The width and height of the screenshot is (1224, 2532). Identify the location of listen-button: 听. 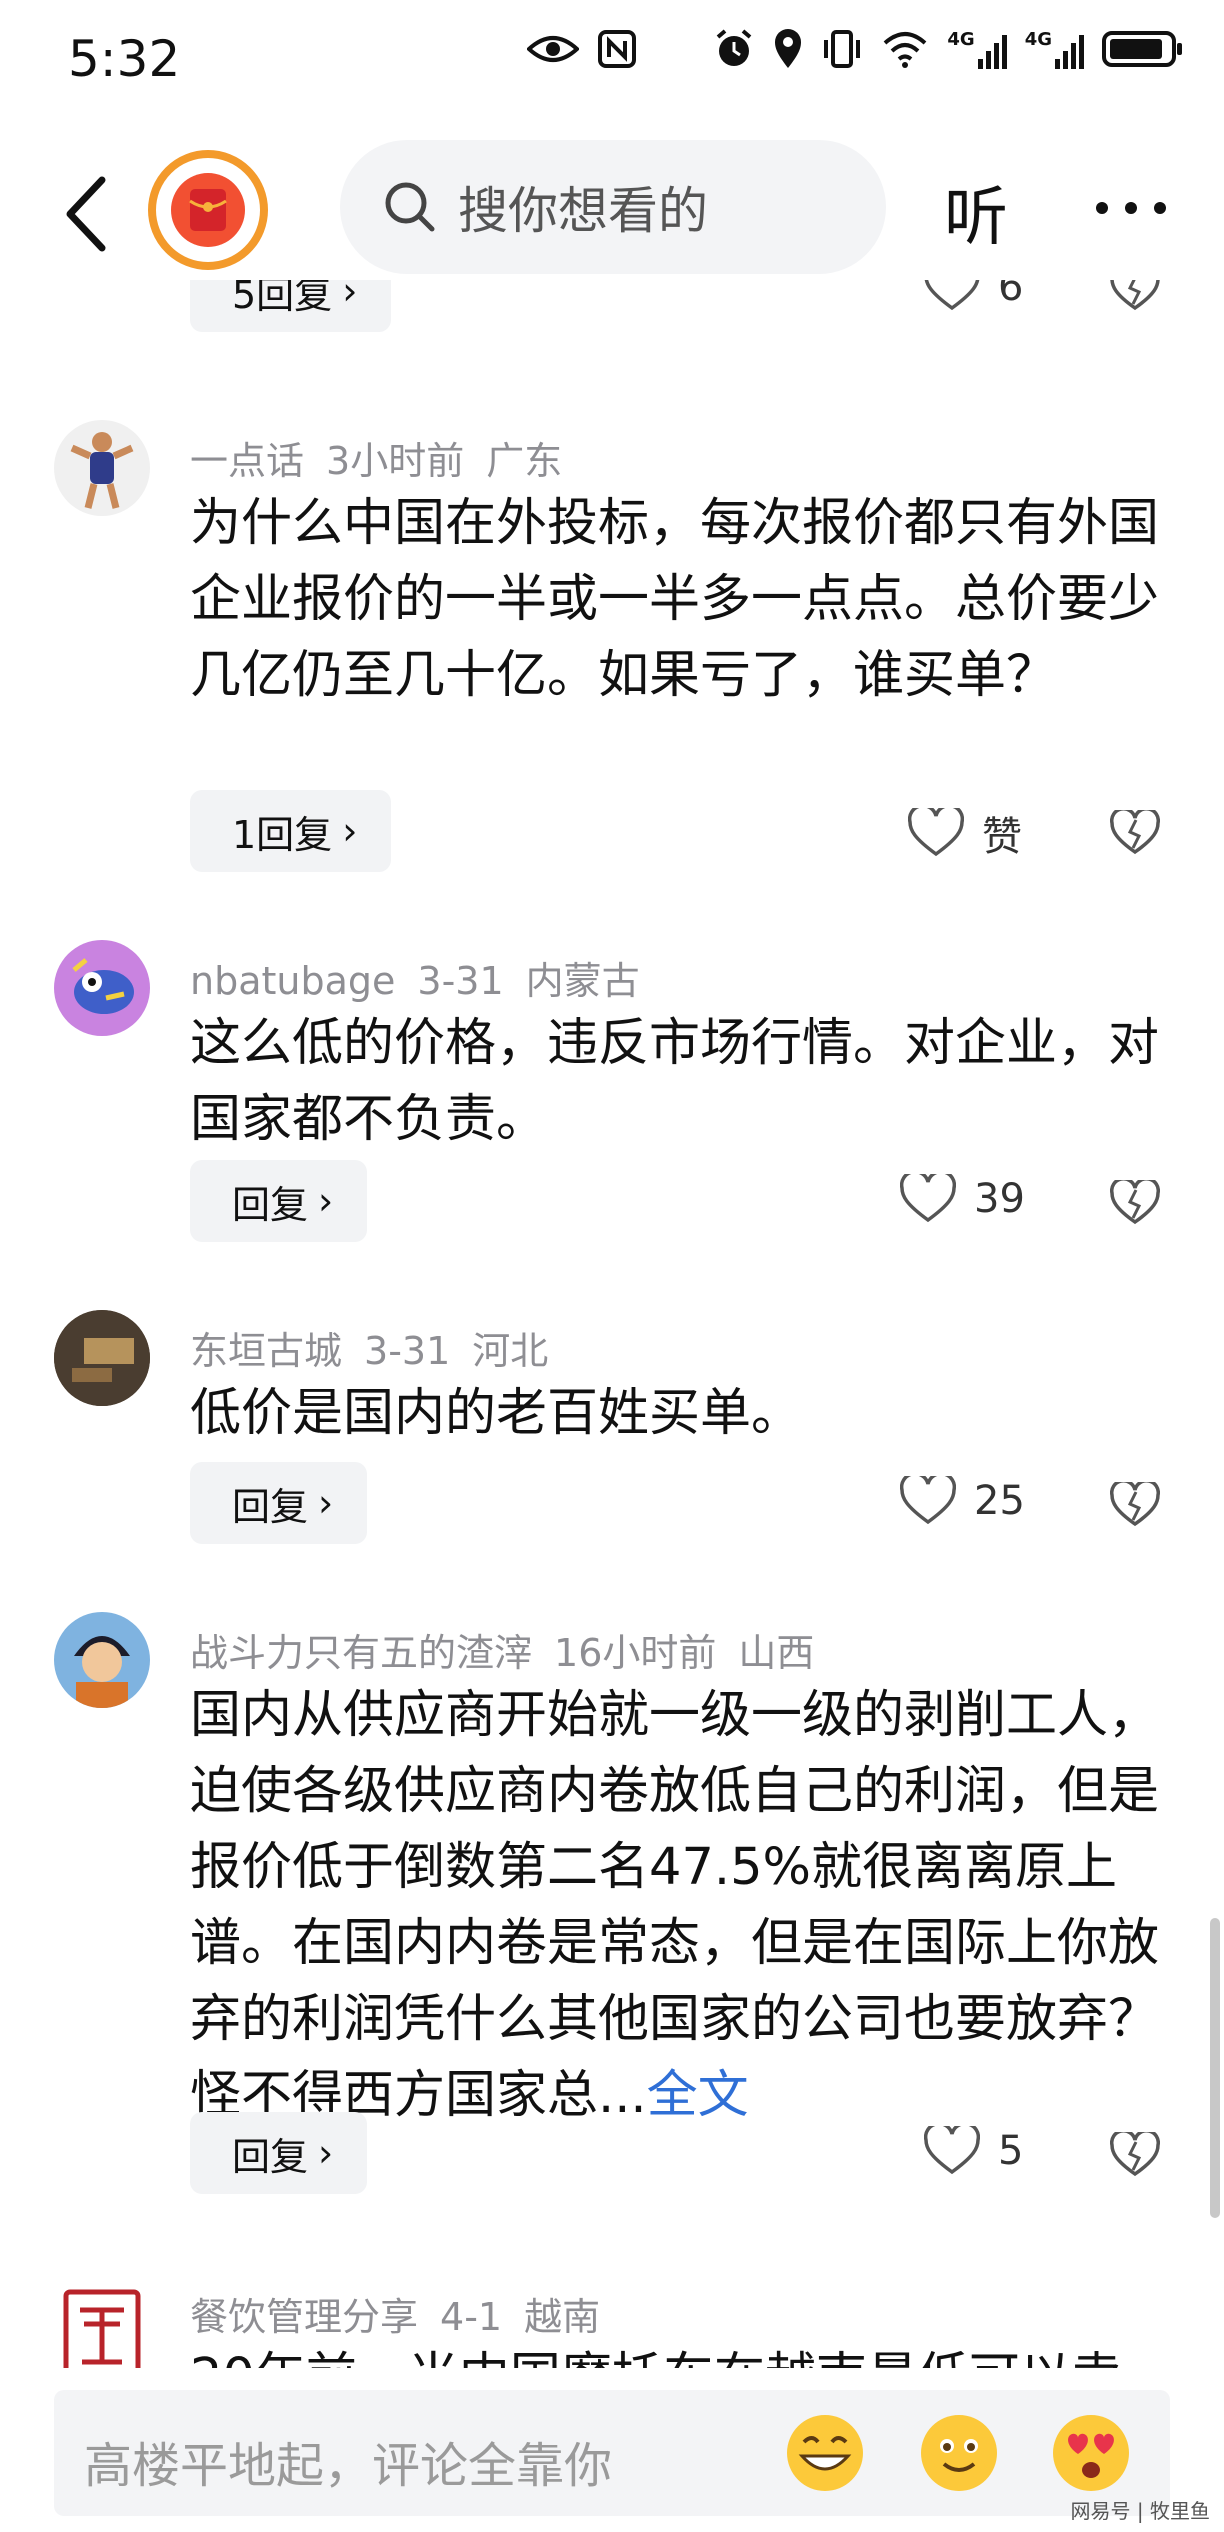
(976, 212).